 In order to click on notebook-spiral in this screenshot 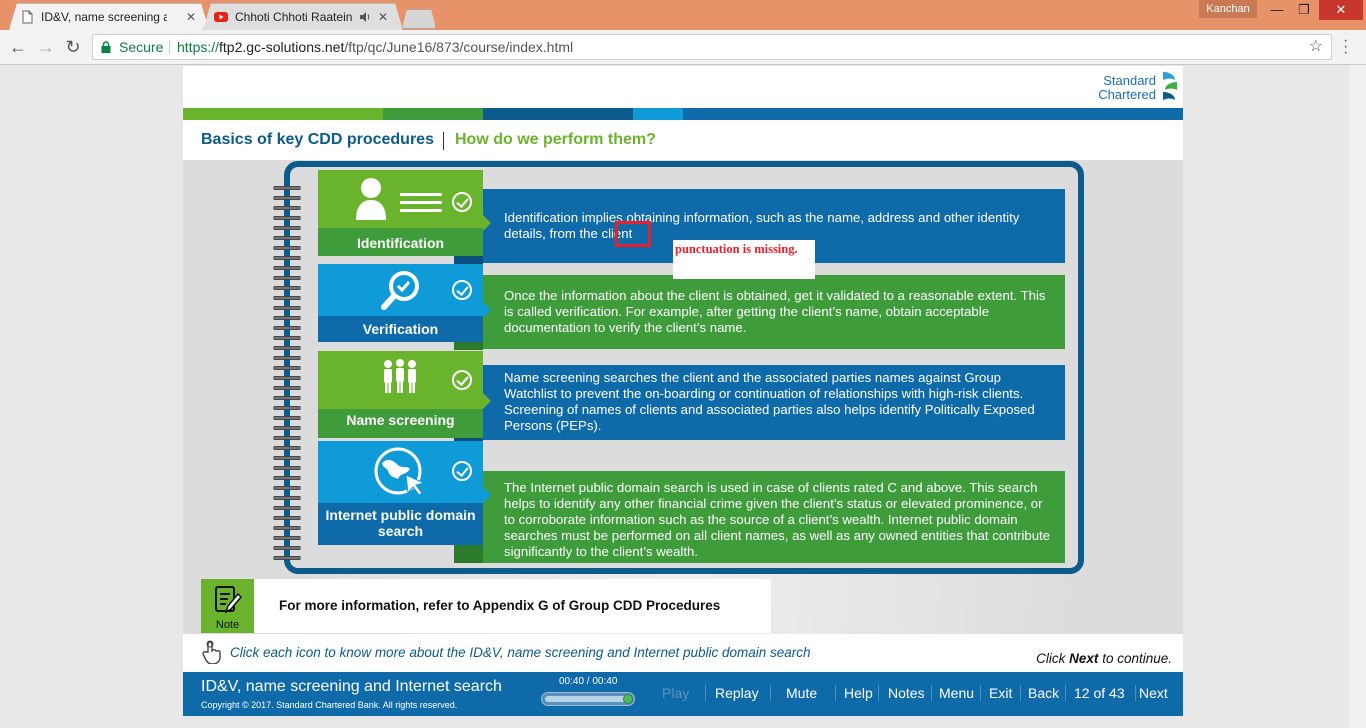, I will do `click(288, 376)`.